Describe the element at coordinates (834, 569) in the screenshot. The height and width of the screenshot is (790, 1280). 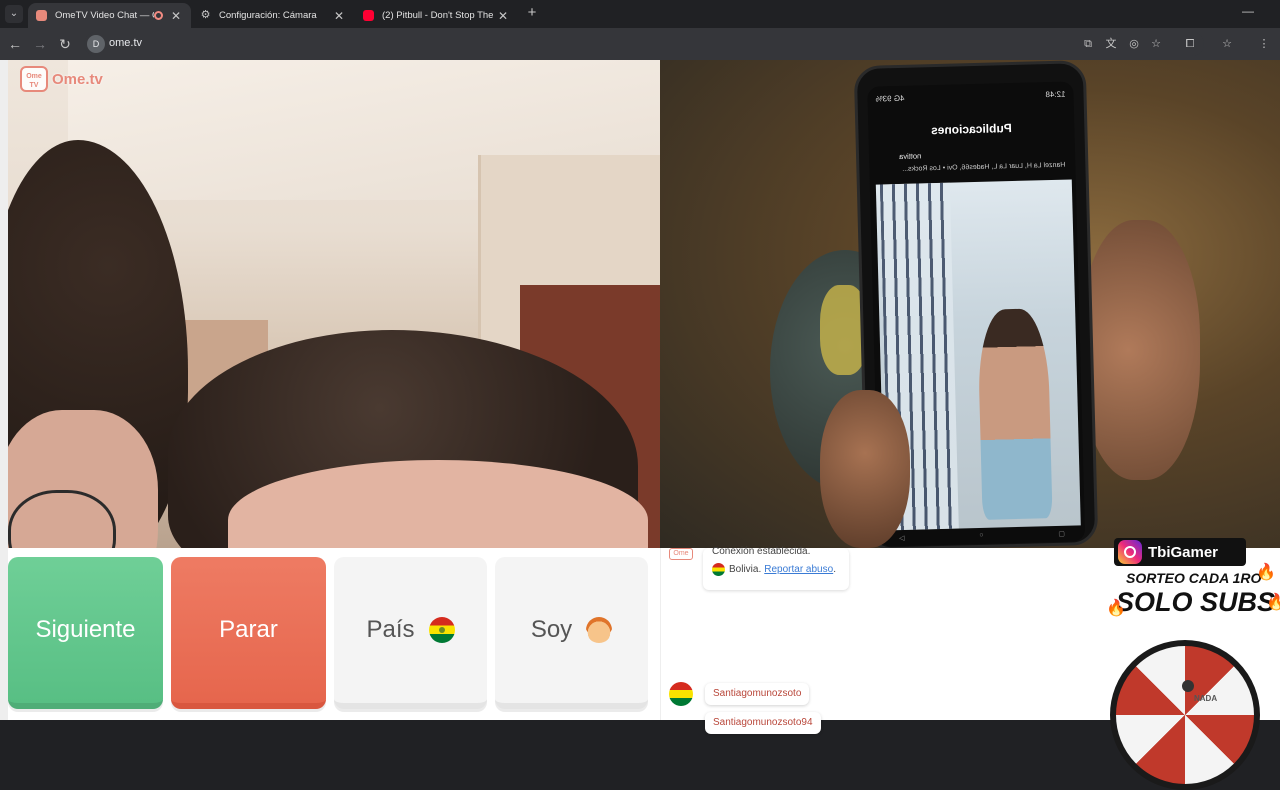
I see `period: .` at that location.